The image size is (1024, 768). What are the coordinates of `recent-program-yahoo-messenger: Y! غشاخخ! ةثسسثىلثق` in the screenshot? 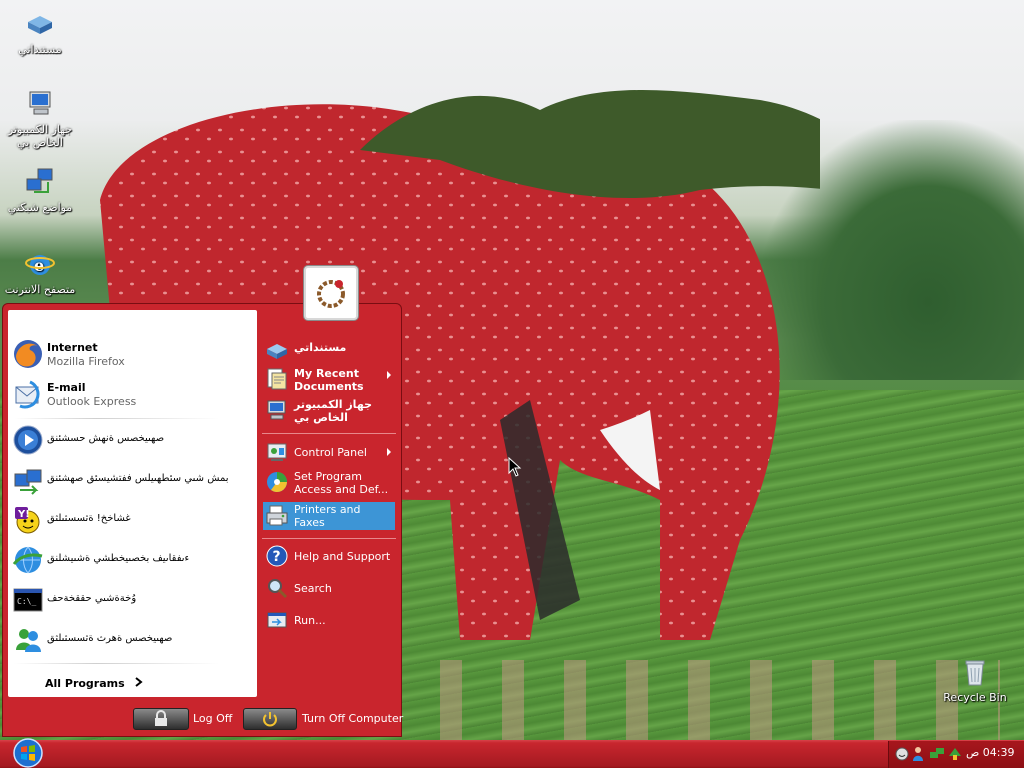 It's located at (132, 520).